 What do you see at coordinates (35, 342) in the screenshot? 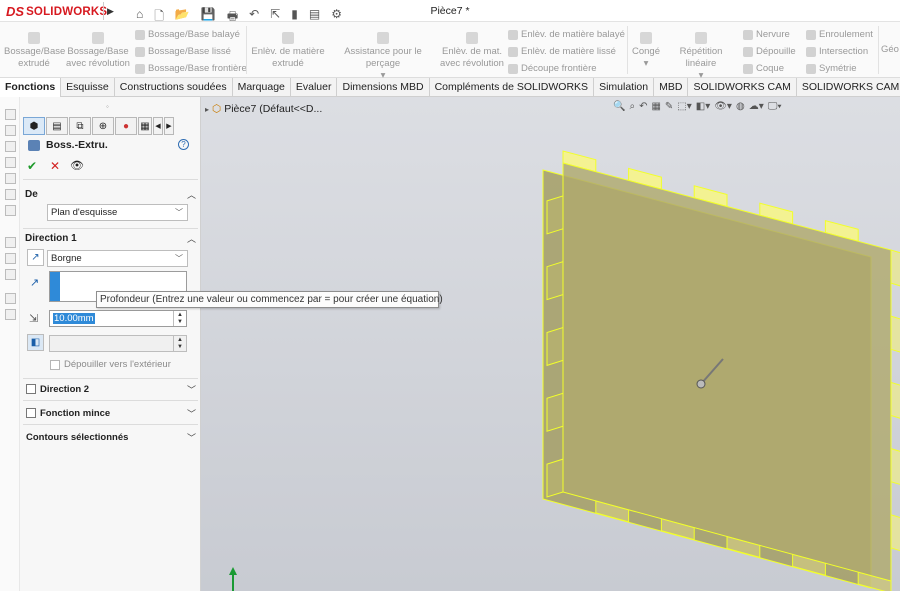
I see `draft-toggle-icon: ◧` at bounding box center [35, 342].